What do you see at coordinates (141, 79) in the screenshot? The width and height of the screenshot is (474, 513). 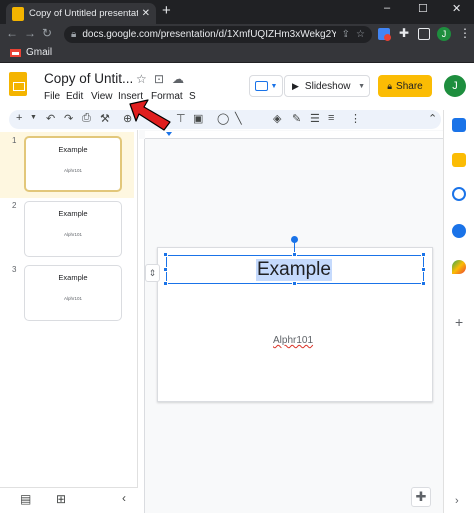 I see `star-icon: ☆` at bounding box center [141, 79].